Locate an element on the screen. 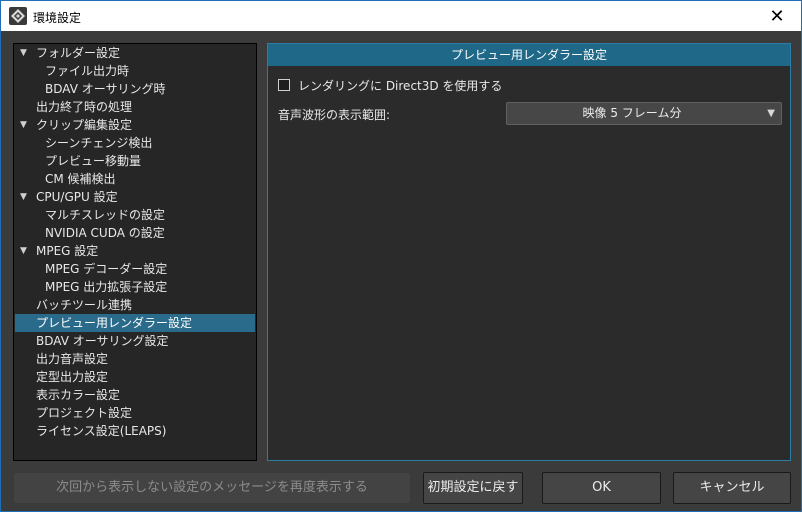 This screenshot has width=802, height=512. tree-item-label: プレビュー用レンダラー設定 is located at coordinates (114, 323).